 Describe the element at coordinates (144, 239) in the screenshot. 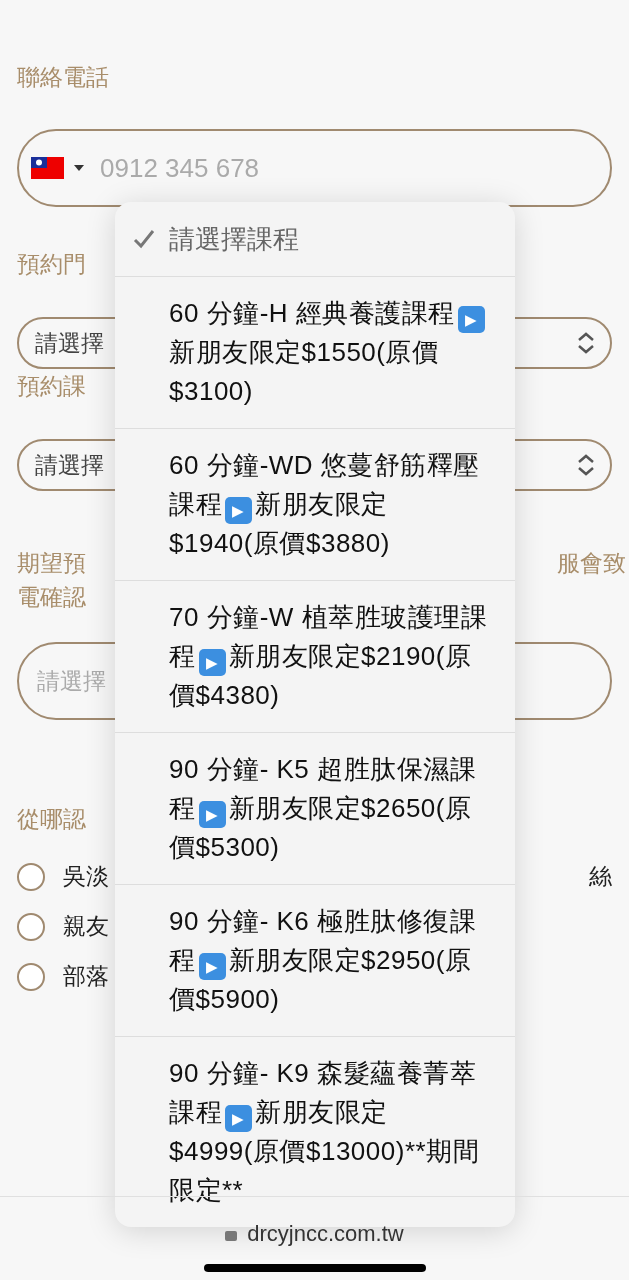

I see `checkmark-icon` at that location.